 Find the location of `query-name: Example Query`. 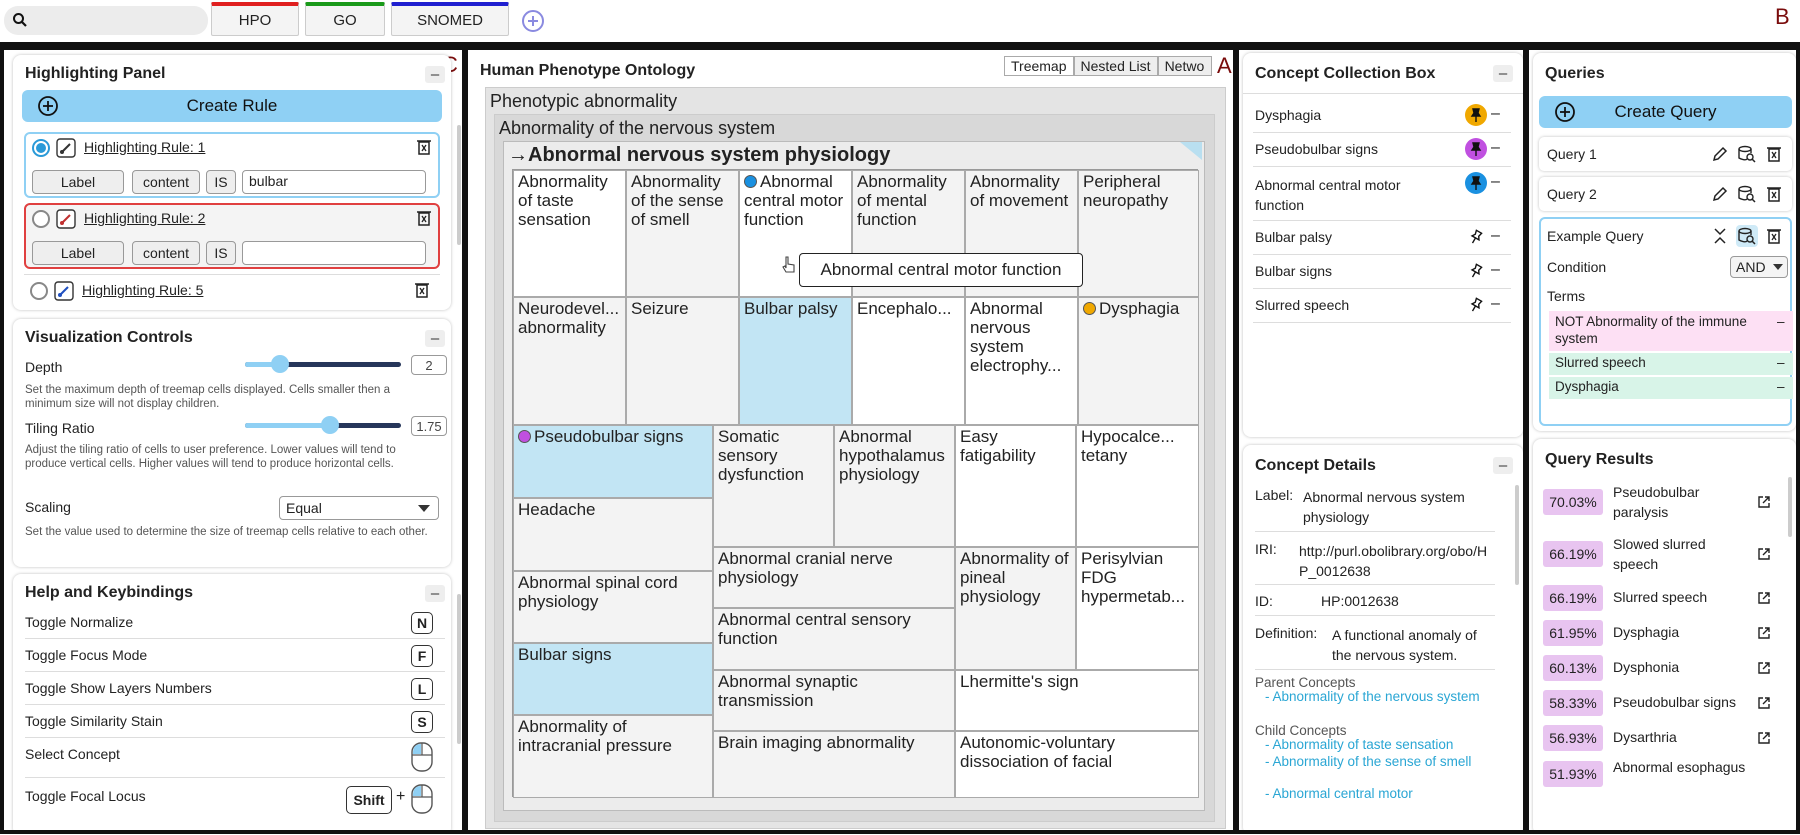

query-name: Example Query is located at coordinates (1595, 236).